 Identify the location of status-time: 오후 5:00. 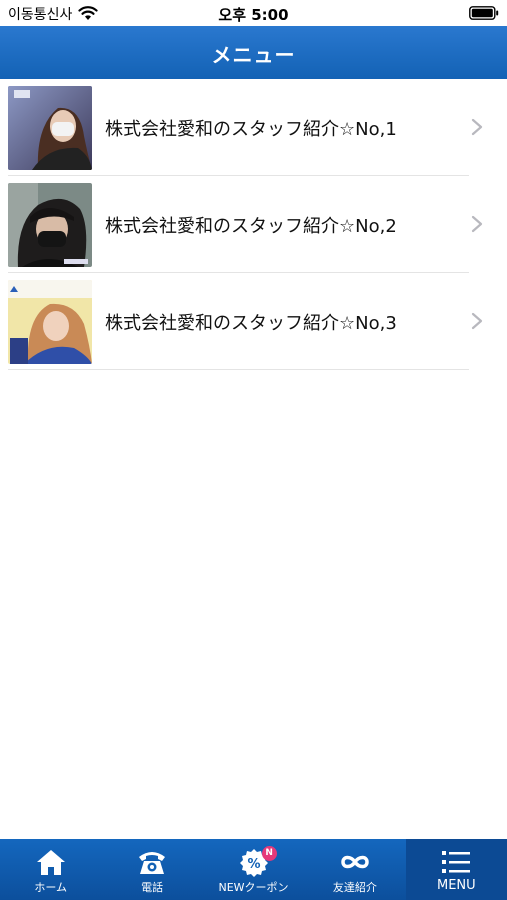
(253, 15).